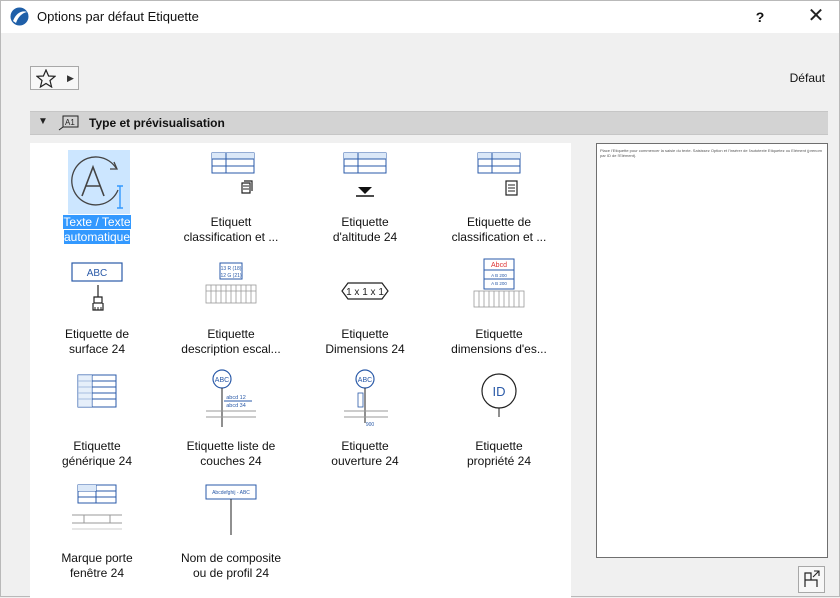  Describe the element at coordinates (97, 565) in the screenshot. I see `item-label: Marque porte fenêtre 24` at that location.